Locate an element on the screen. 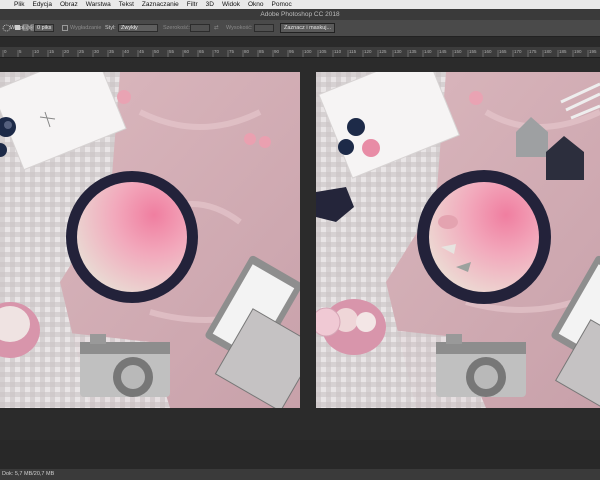 The image size is (600, 480). ruler-tick-label: 110 is located at coordinates (338, 51).